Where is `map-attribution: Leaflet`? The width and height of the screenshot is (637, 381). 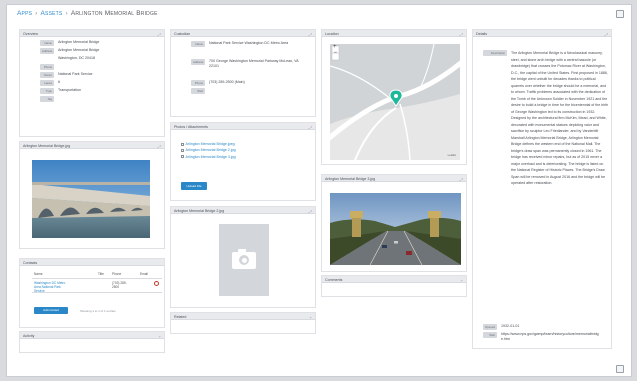 map-attribution: Leaflet is located at coordinates (452, 155).